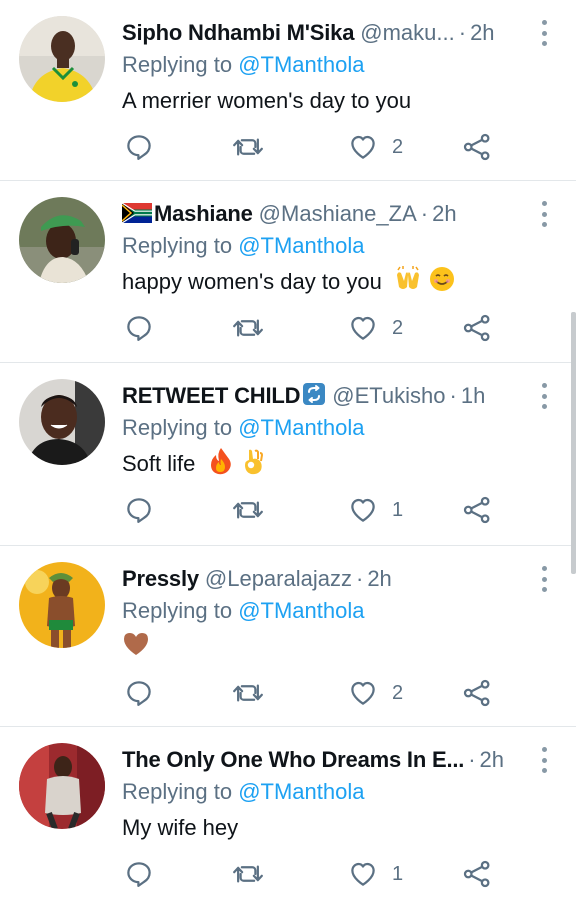 Image resolution: width=576 pixels, height=907 pixels. Describe the element at coordinates (238, 32) in the screenshot. I see `author-name: Sipho Ndhambi M'Sika` at that location.